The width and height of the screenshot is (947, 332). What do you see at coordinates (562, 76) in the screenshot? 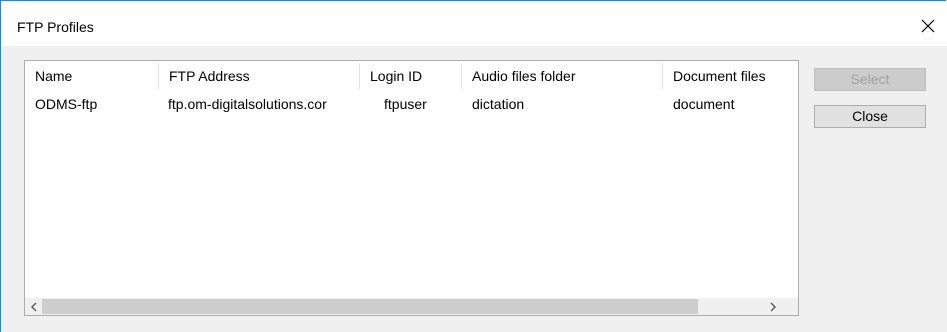
I see `column-header-audio-folder: Audio files folder` at bounding box center [562, 76].